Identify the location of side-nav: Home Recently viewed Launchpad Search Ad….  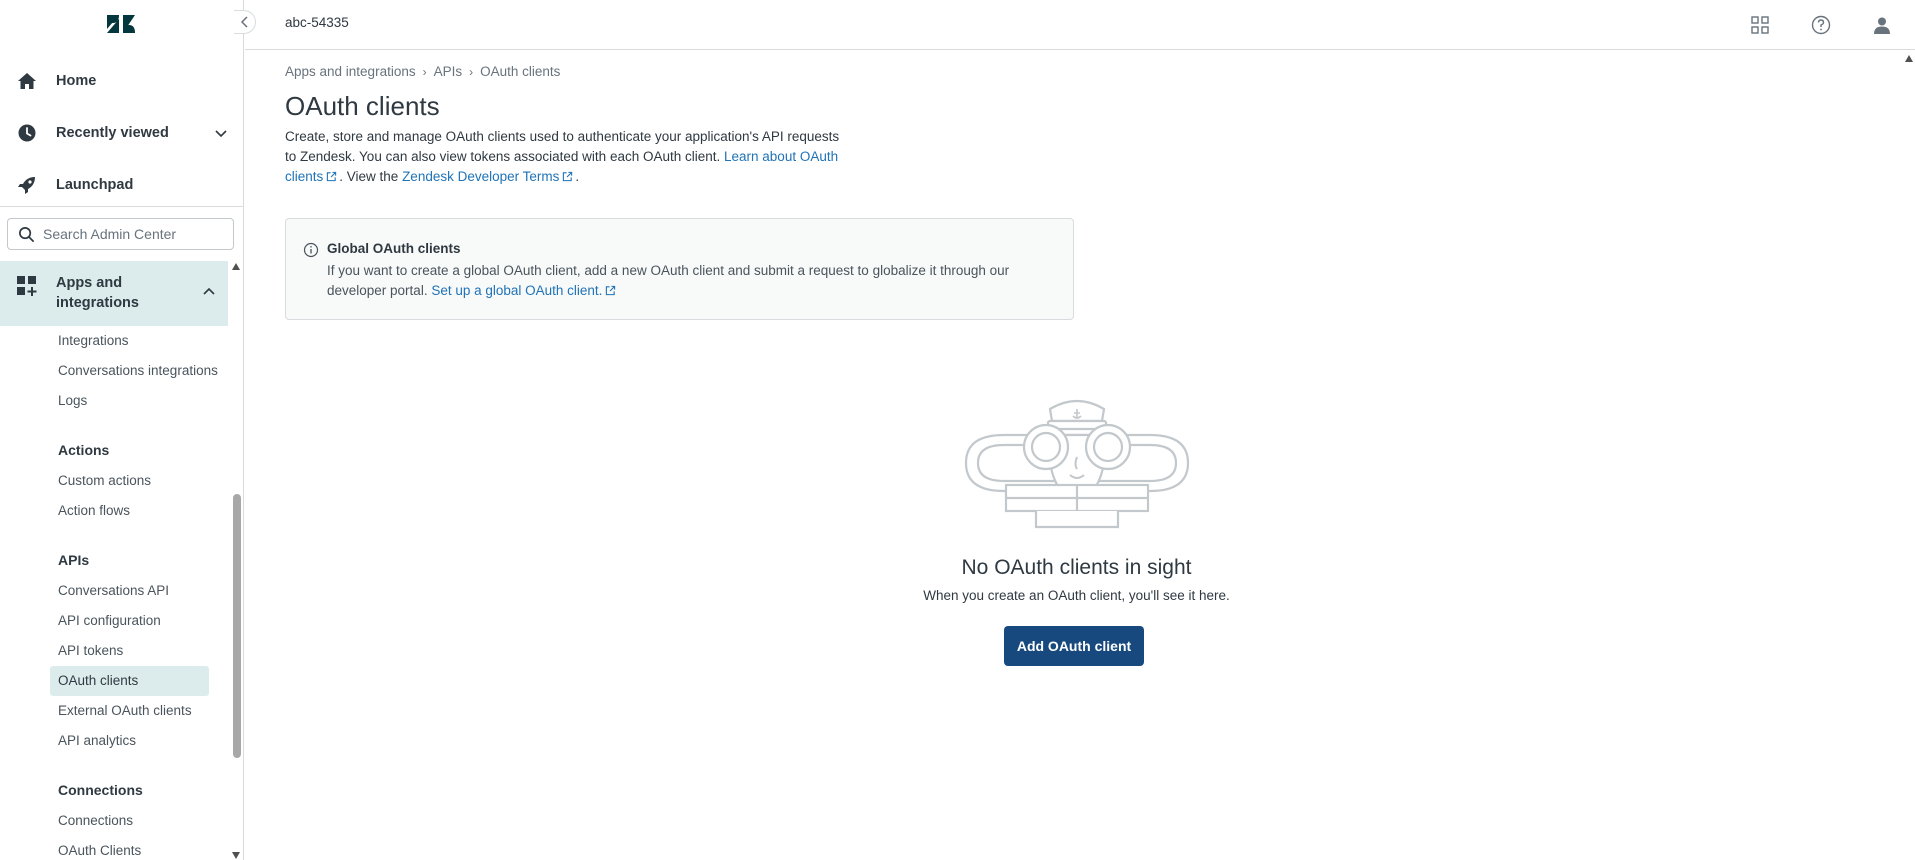
(122, 430).